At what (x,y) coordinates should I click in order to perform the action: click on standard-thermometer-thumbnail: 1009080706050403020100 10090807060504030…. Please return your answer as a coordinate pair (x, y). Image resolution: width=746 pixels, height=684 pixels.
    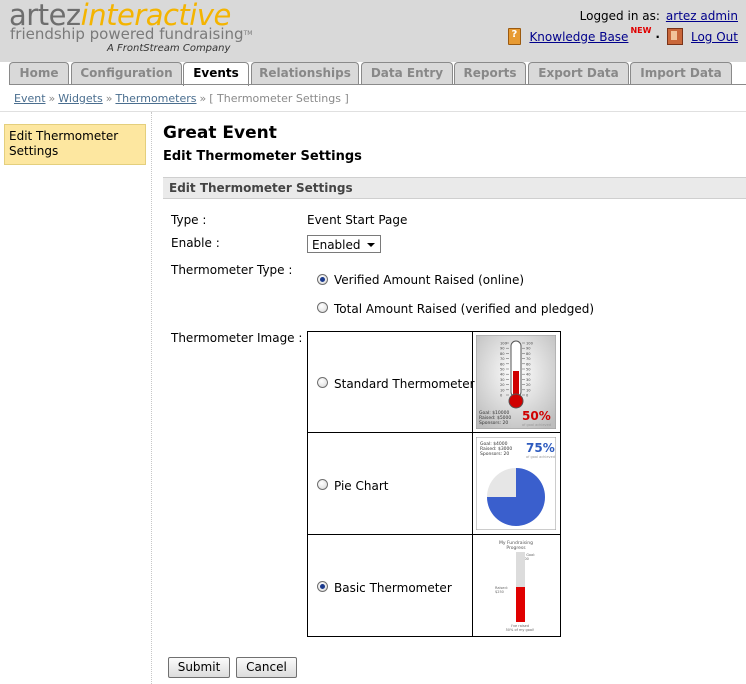
    Looking at the image, I should click on (516, 382).